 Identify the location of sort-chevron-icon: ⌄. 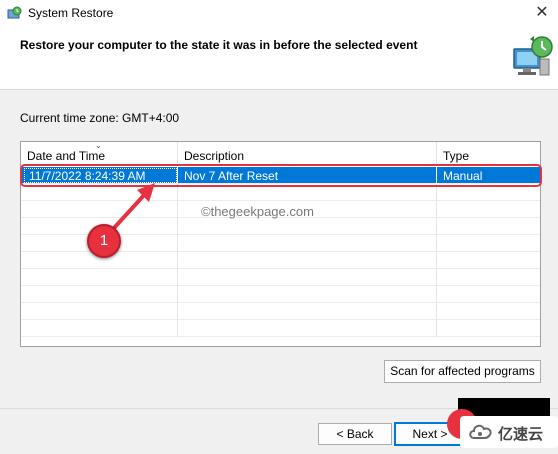
(98, 145).